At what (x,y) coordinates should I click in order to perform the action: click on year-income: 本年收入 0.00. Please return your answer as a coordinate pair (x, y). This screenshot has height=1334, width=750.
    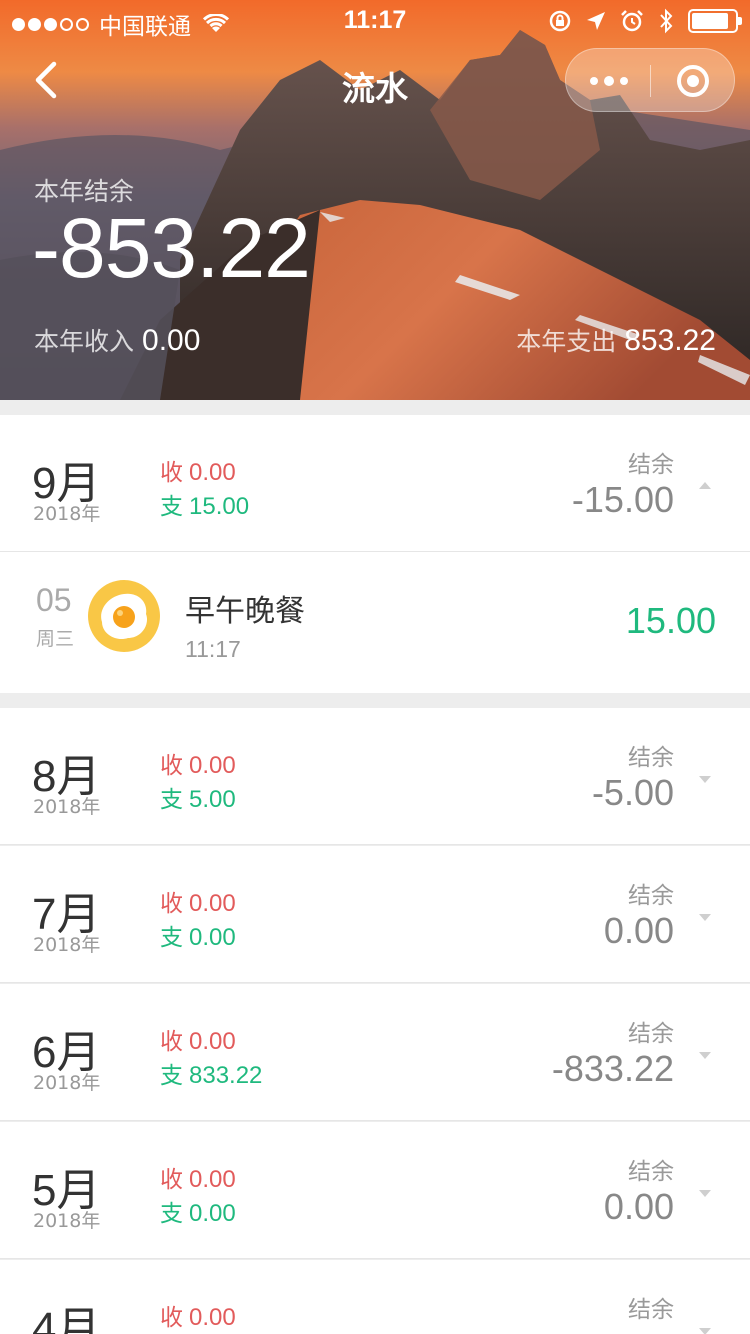
    Looking at the image, I should click on (117, 340).